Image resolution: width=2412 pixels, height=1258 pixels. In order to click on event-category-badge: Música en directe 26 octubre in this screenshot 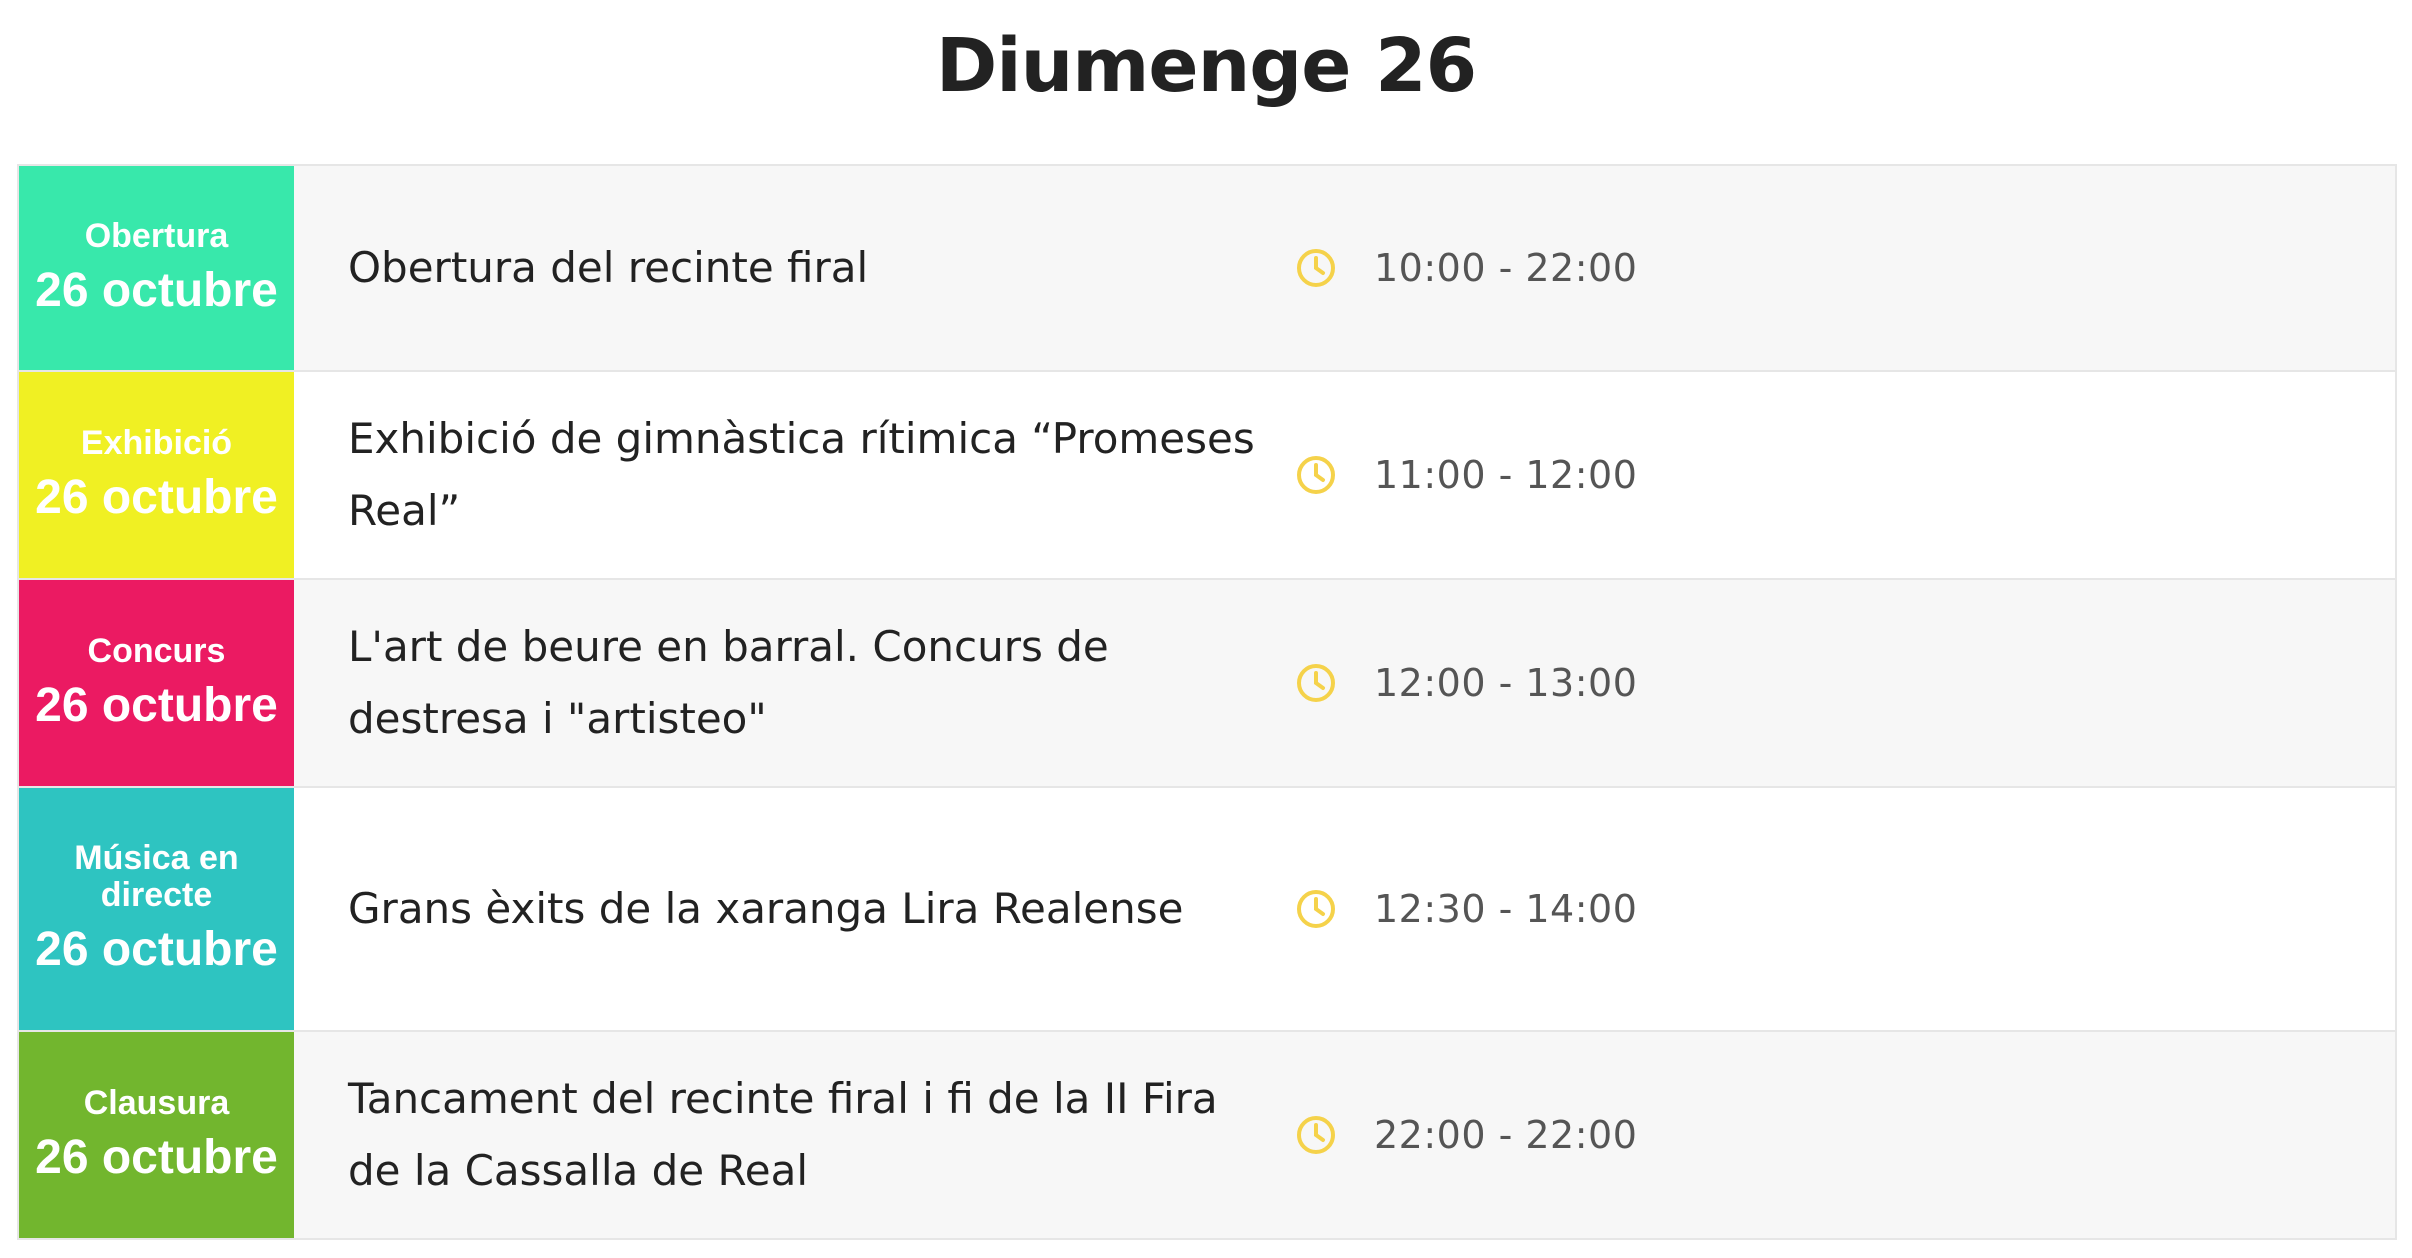, I will do `click(156, 909)`.